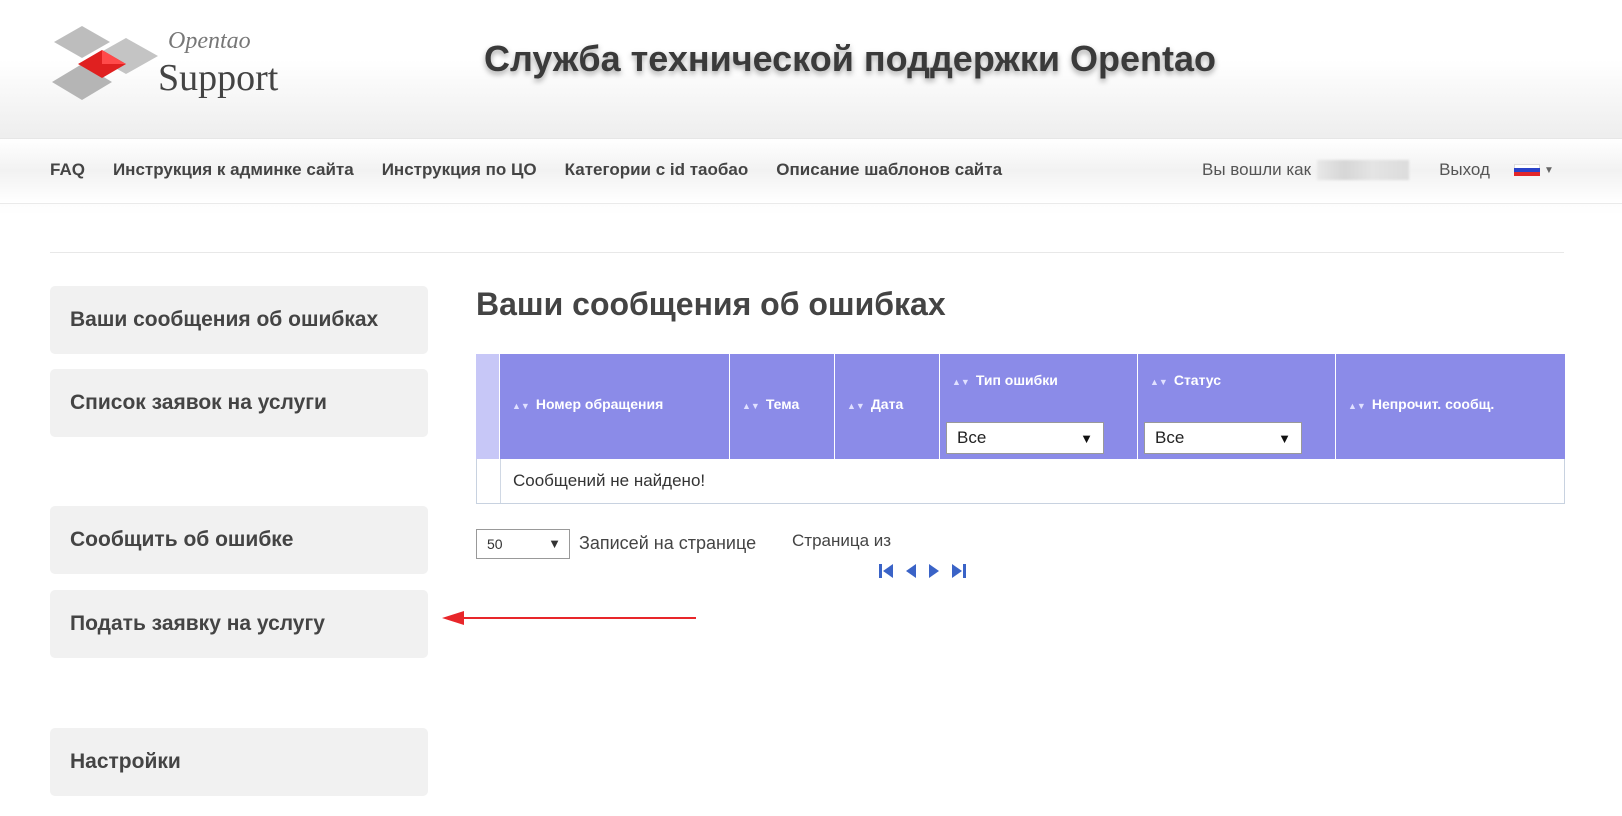  What do you see at coordinates (668, 543) in the screenshot?
I see `per-page-label: Записей на странице` at bounding box center [668, 543].